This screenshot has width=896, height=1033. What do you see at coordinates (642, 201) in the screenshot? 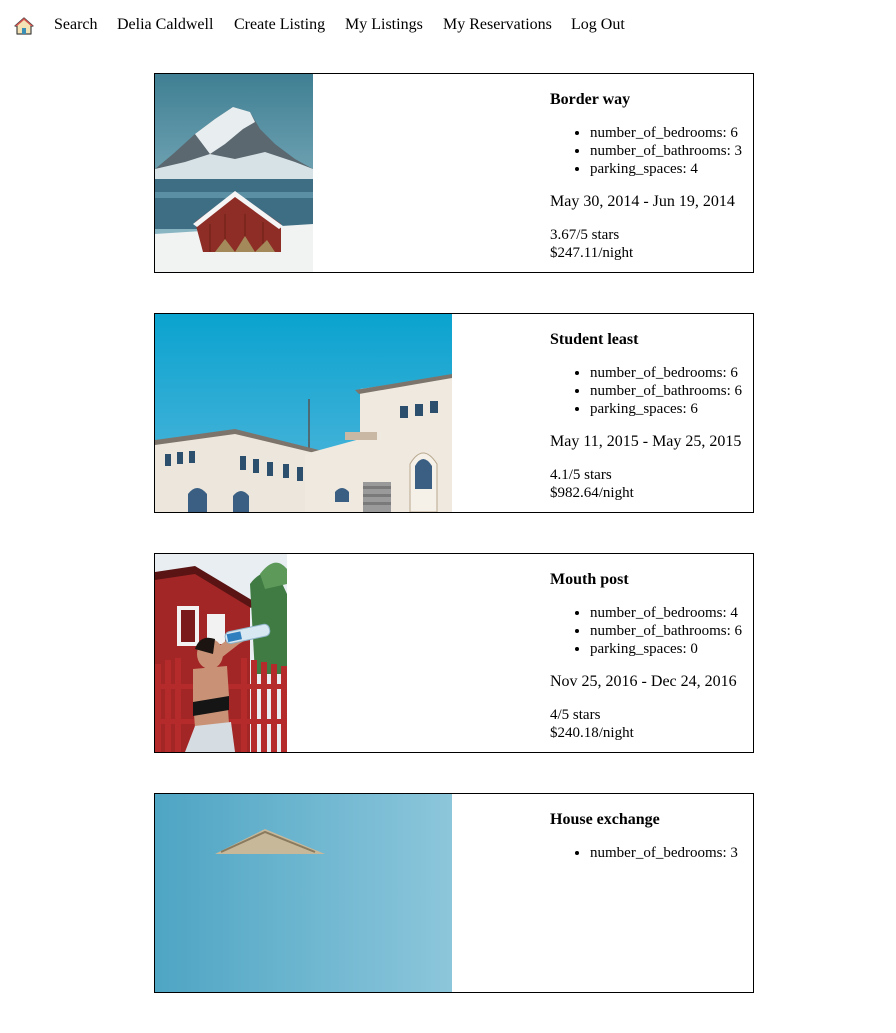
I see `availability-dates: May 30, 2014 - Jun 19, 2014` at bounding box center [642, 201].